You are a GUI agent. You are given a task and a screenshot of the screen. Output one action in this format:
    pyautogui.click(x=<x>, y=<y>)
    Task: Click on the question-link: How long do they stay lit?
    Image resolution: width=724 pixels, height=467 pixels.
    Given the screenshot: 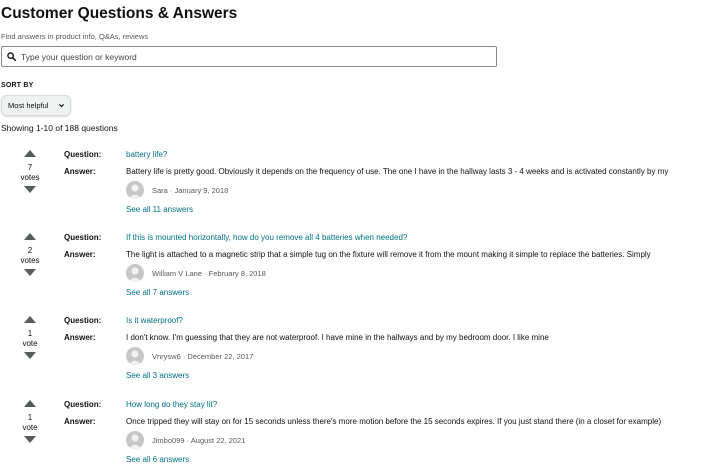 What is the action you would take?
    pyautogui.click(x=171, y=404)
    